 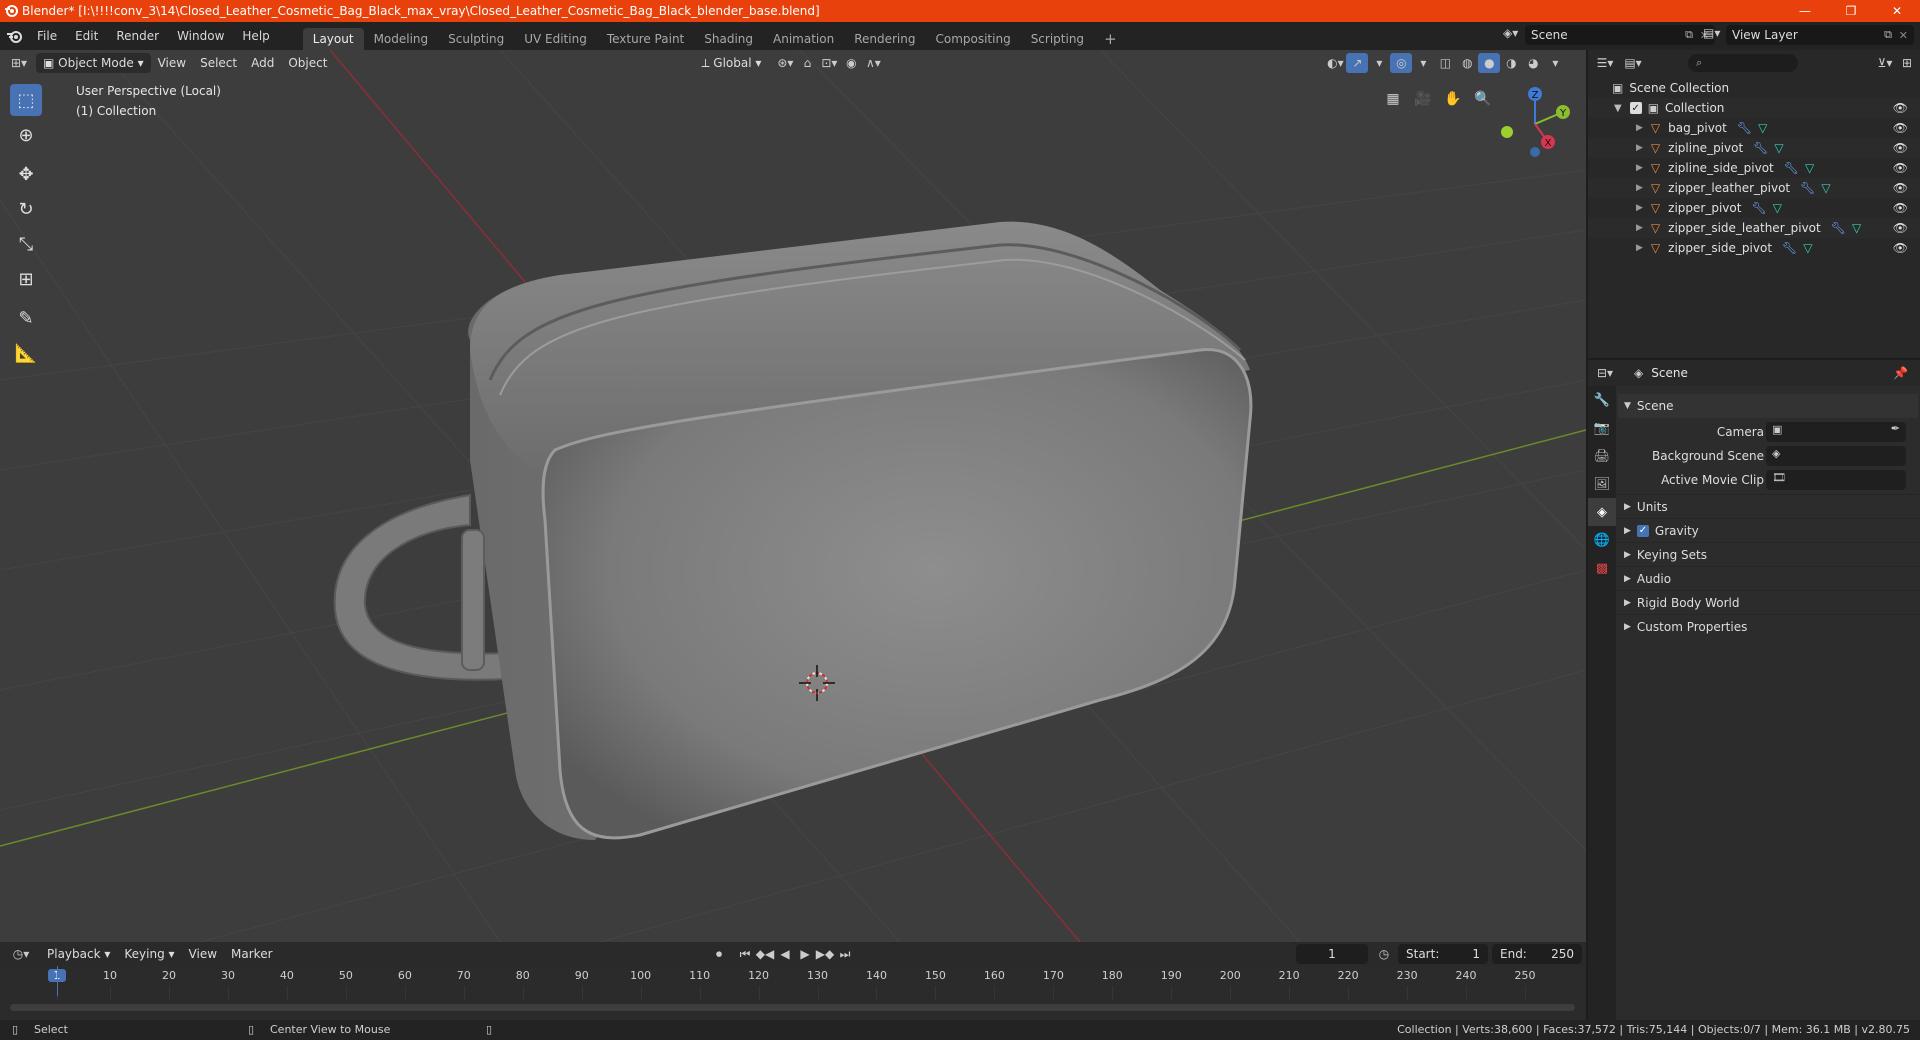 I want to click on tool-tab-icon: 🔧, so click(x=1602, y=400).